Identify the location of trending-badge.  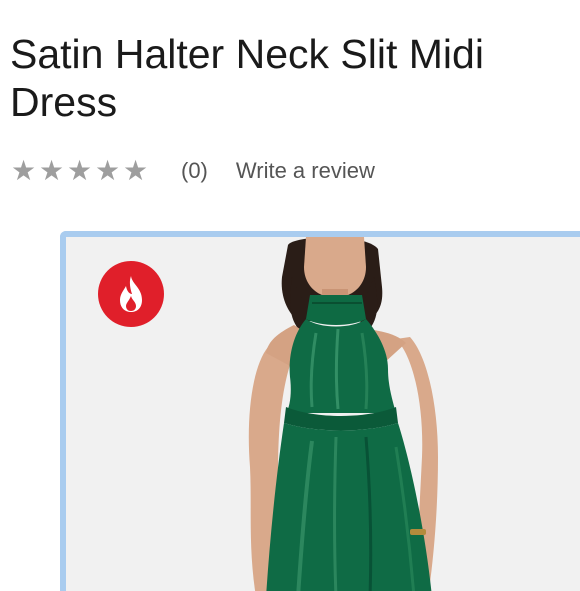
(131, 294).